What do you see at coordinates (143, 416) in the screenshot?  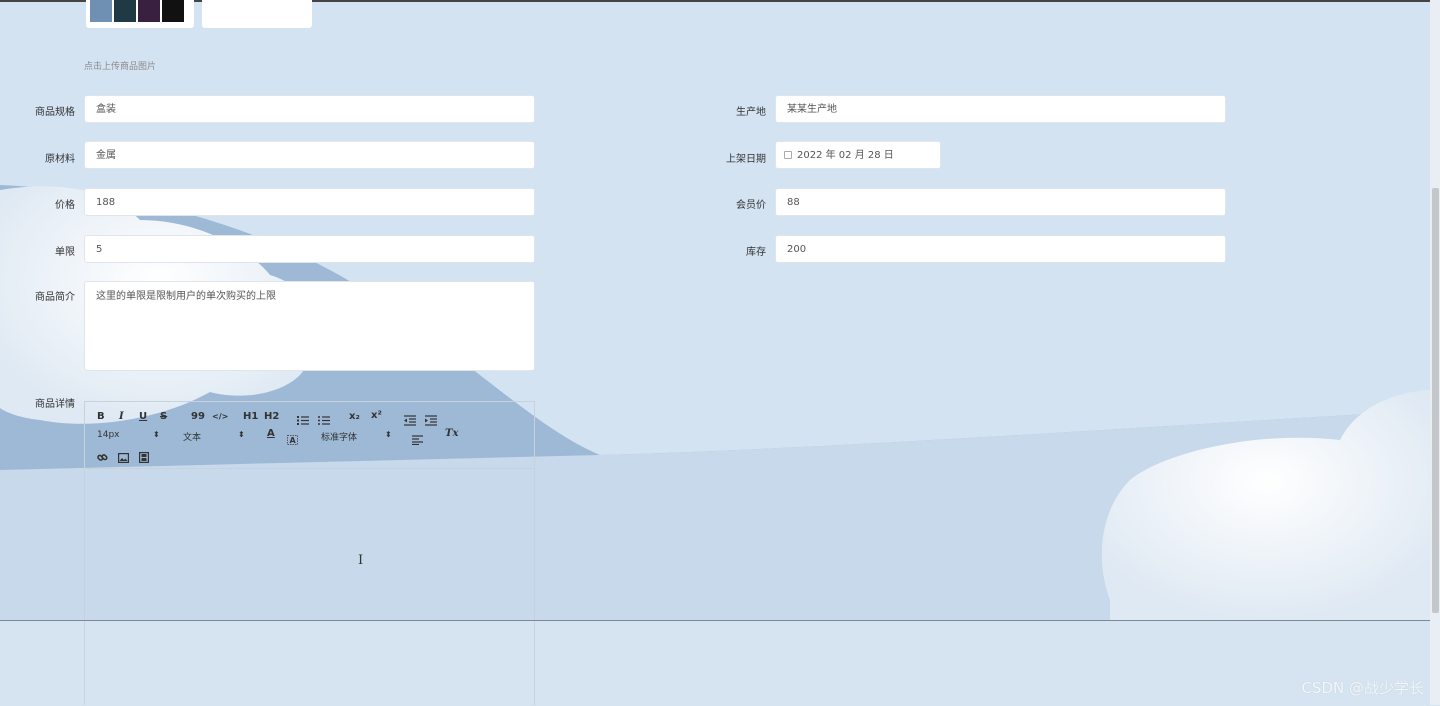 I see `underline-button: U` at bounding box center [143, 416].